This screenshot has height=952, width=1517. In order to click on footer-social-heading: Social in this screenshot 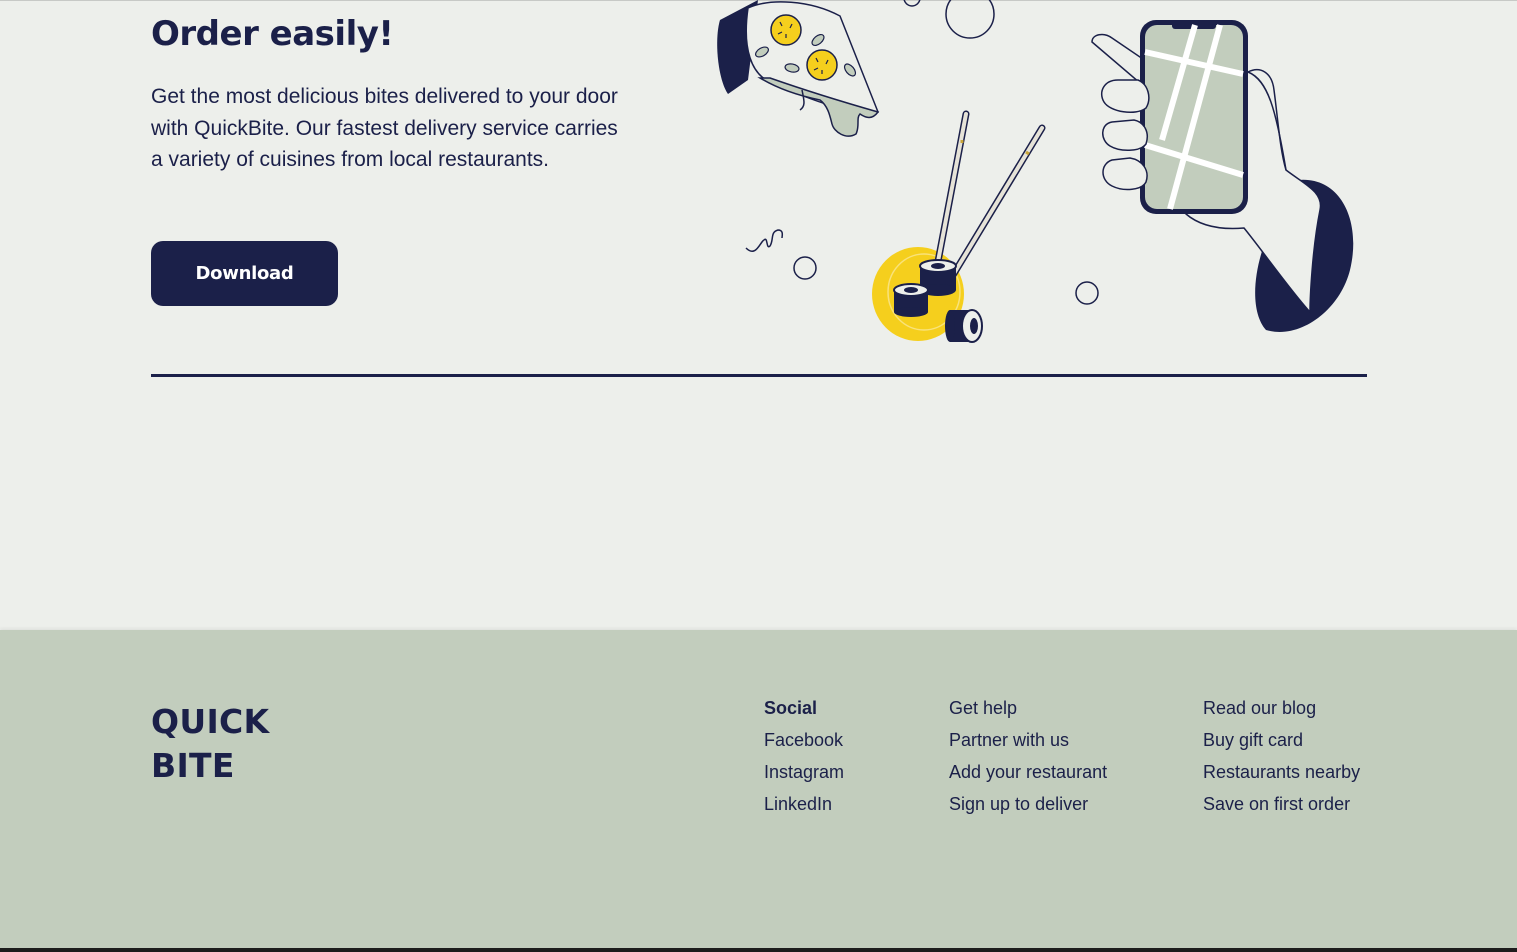, I will do `click(791, 708)`.